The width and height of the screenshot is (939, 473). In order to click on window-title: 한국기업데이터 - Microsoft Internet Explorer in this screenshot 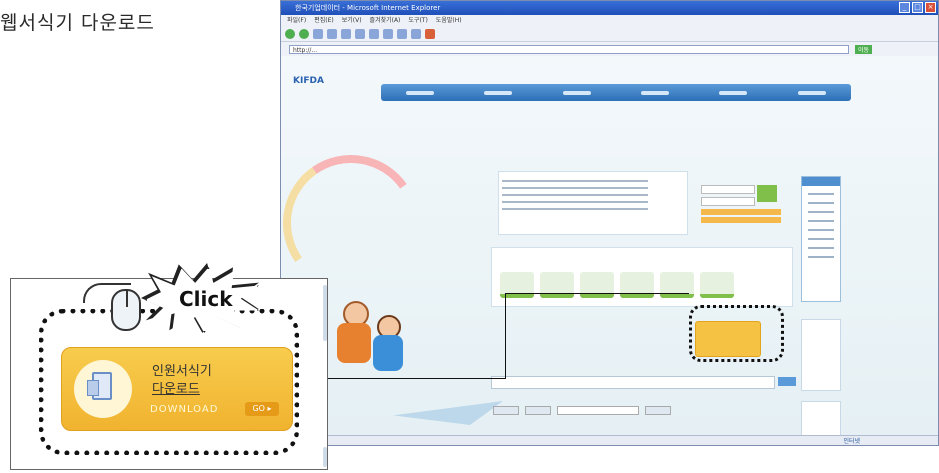, I will do `click(368, 8)`.